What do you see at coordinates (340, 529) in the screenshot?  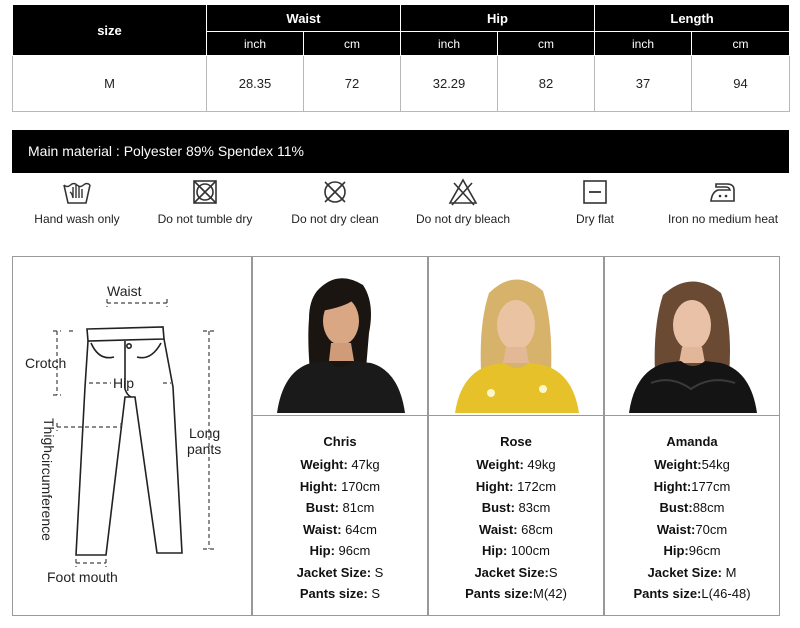 I see `model-waist: Waist: 64cm` at bounding box center [340, 529].